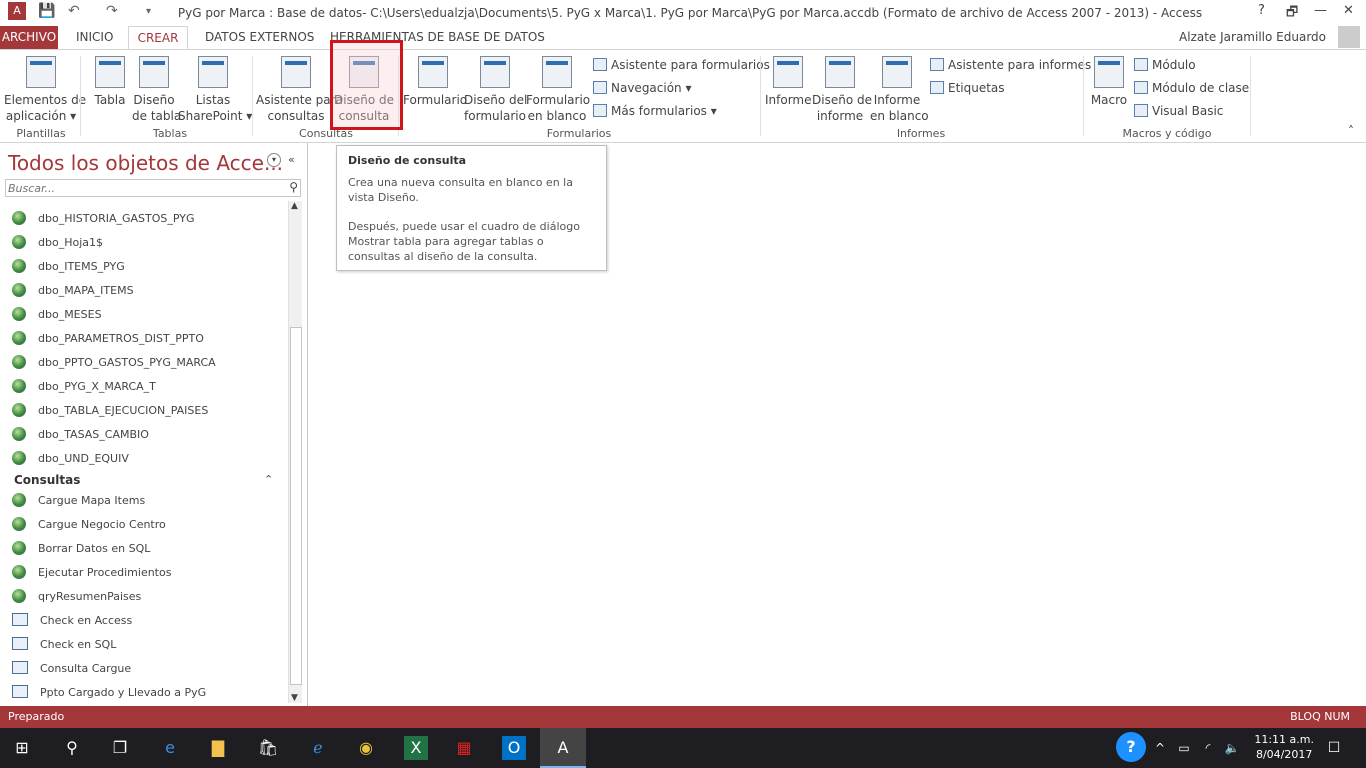 The width and height of the screenshot is (1366, 768). I want to click on list-item: Check en Access, so click(72, 623).